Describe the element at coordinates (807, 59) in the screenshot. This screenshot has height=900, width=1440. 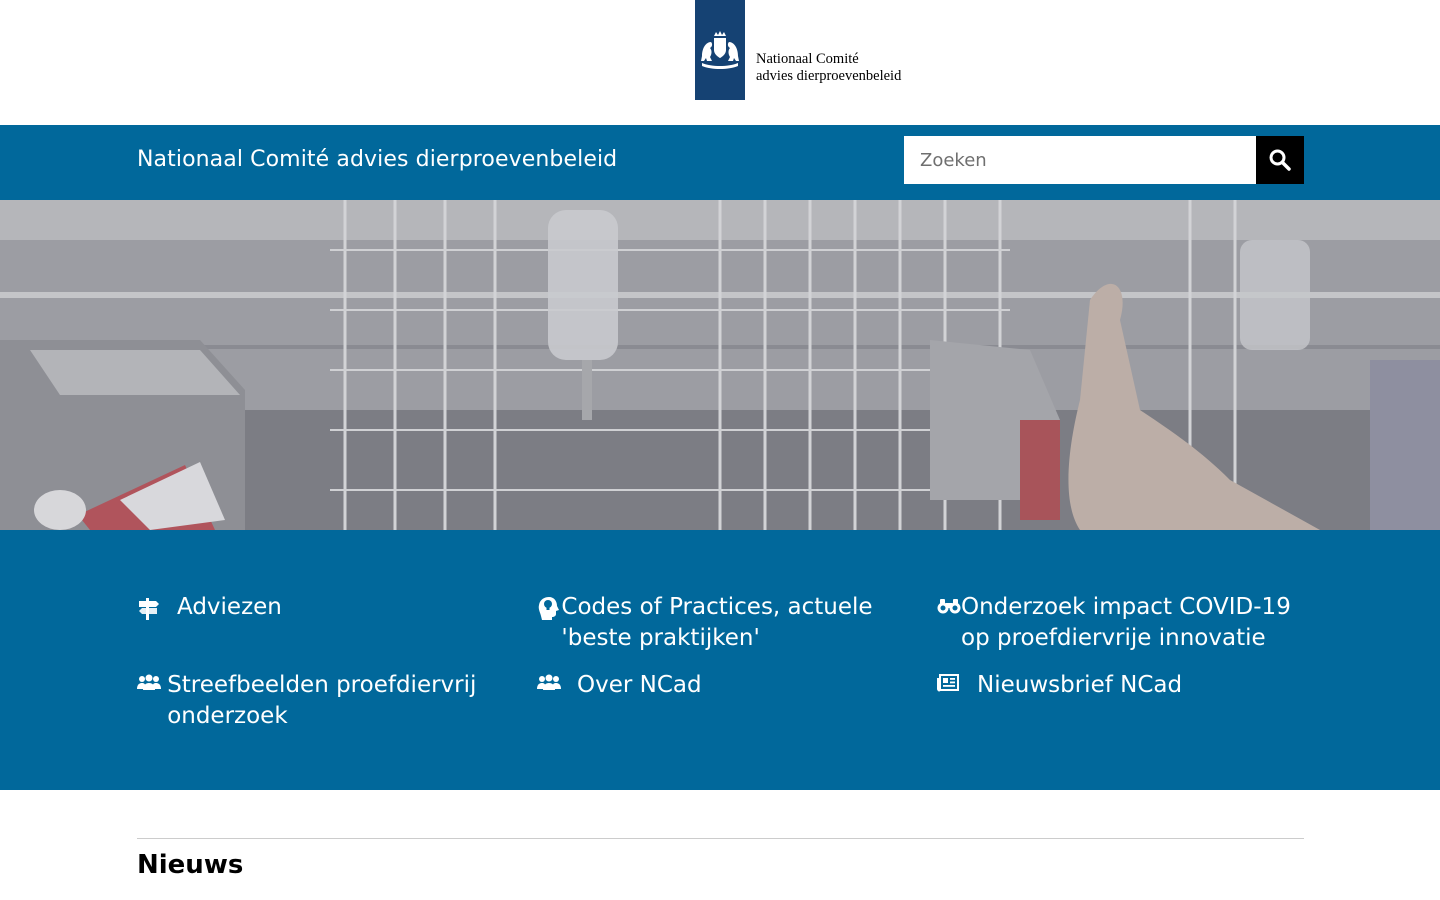
I see `logo-line-1: Nationaal Comité` at that location.